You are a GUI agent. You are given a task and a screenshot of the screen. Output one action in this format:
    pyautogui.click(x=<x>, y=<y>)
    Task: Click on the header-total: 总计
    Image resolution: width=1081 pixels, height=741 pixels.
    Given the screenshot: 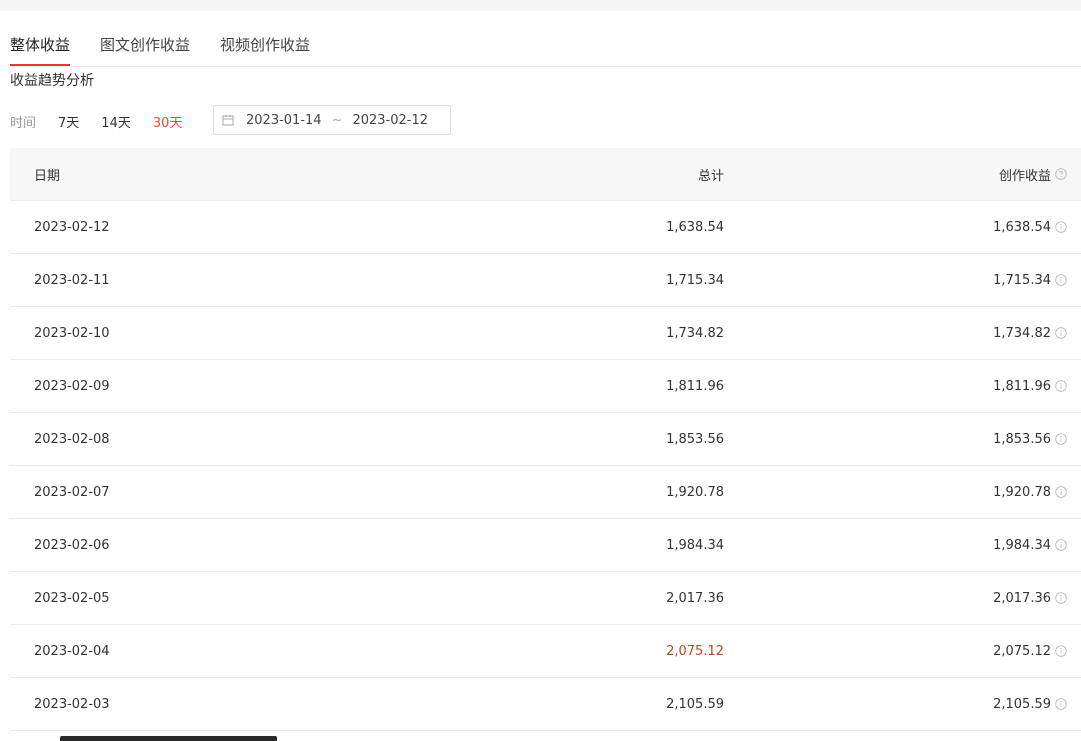 What is the action you would take?
    pyautogui.click(x=710, y=176)
    